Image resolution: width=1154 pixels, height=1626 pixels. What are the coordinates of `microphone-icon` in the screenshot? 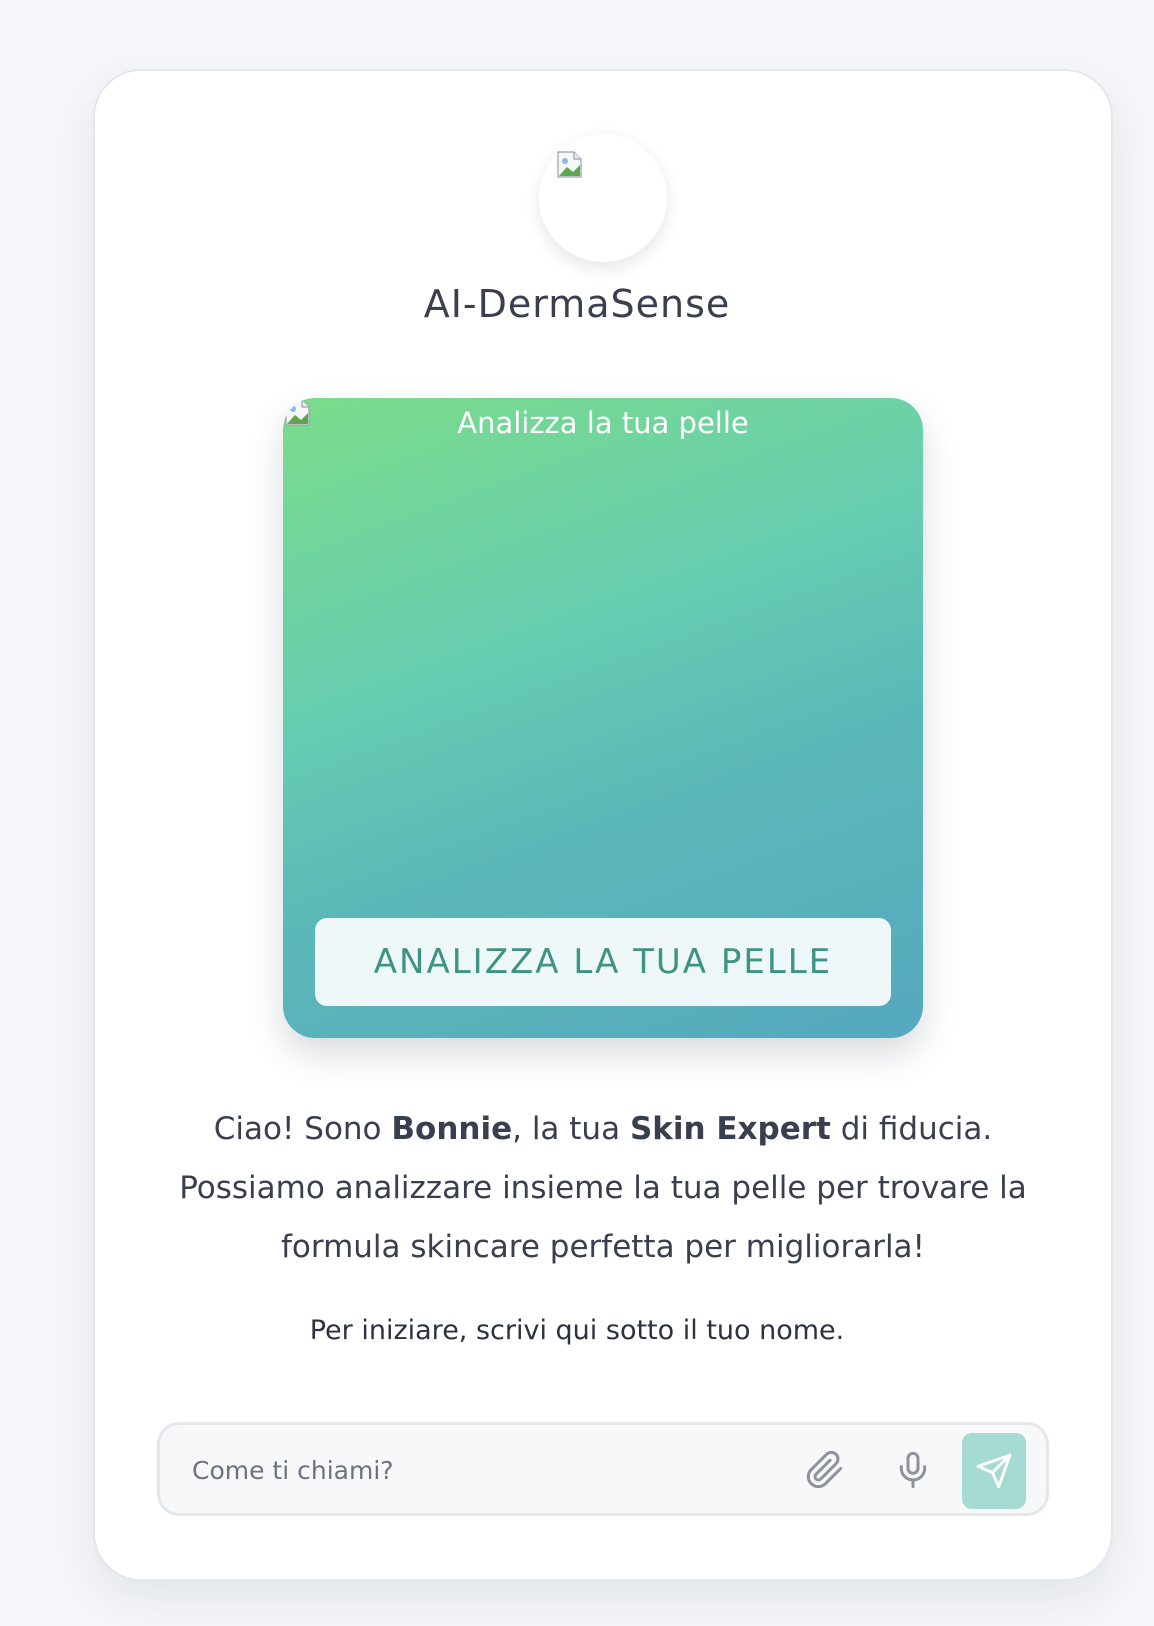 It's located at (913, 1470).